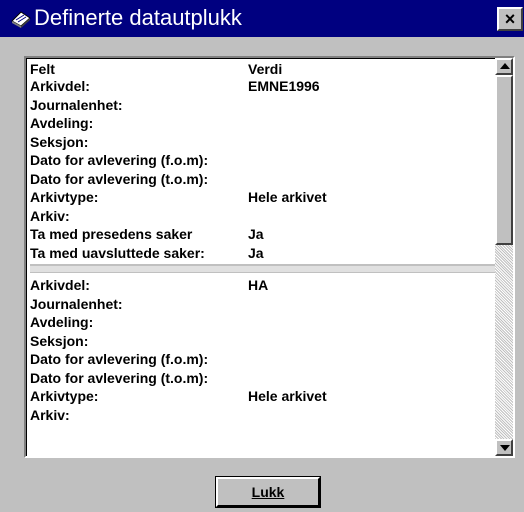 This screenshot has width=524, height=512. I want to click on arrow-up-icon, so click(505, 66).